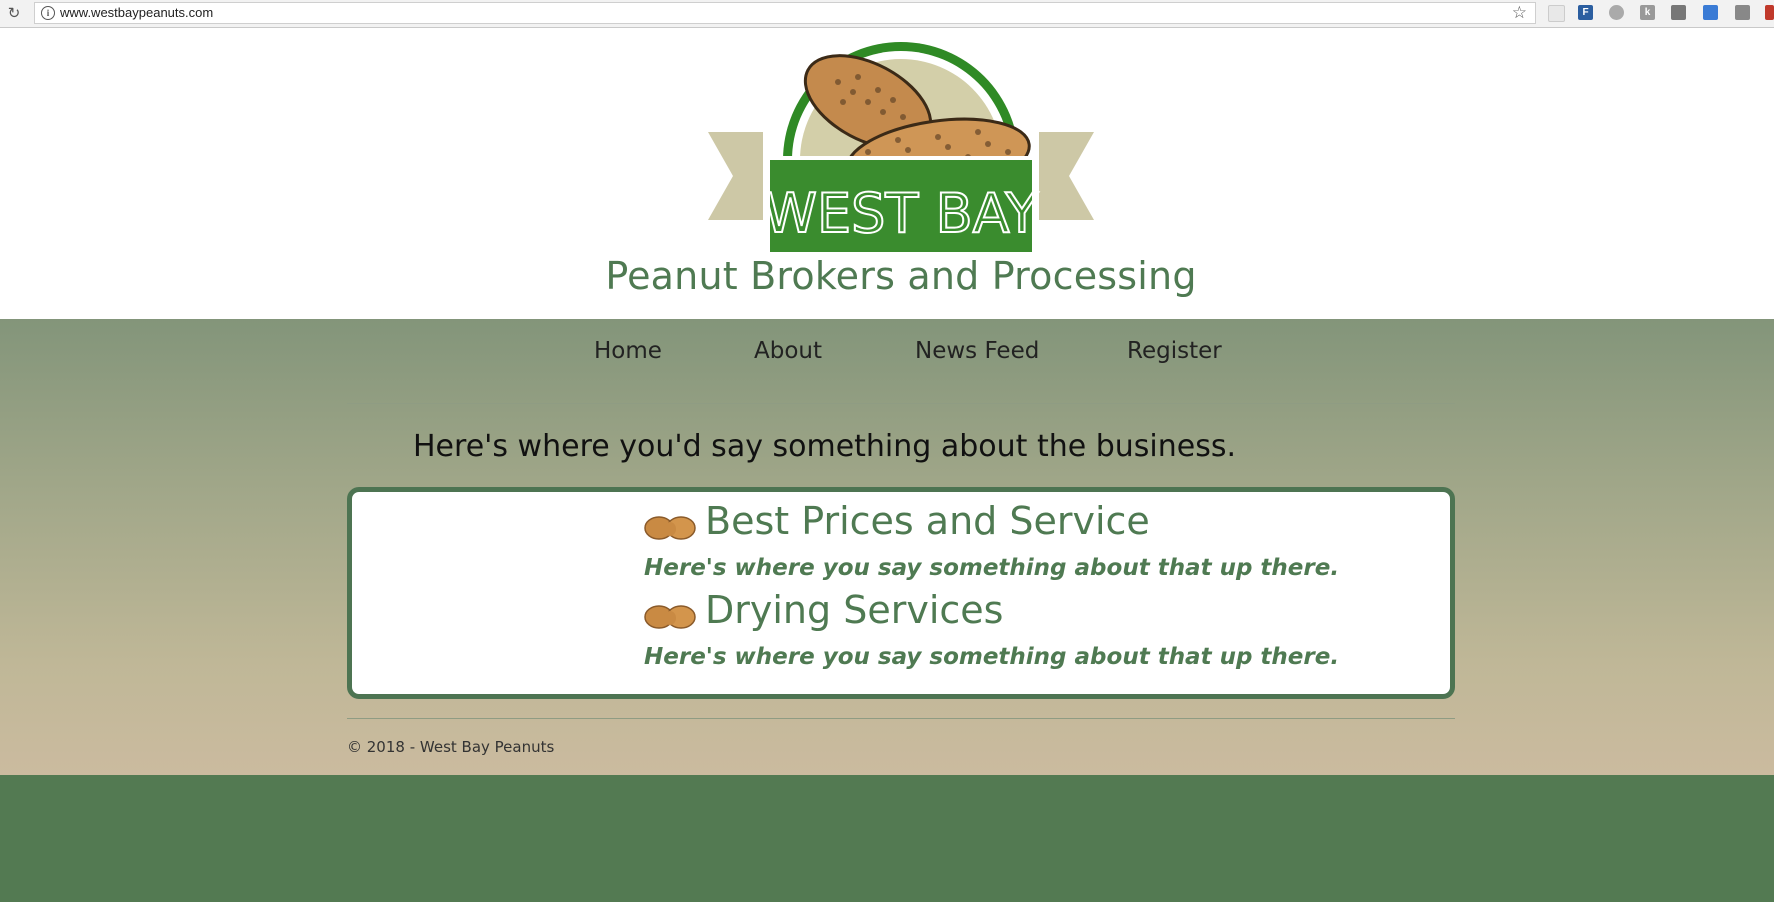 This screenshot has height=902, width=1774. Describe the element at coordinates (14, 13) in the screenshot. I see `reload-icon: ↻` at that location.